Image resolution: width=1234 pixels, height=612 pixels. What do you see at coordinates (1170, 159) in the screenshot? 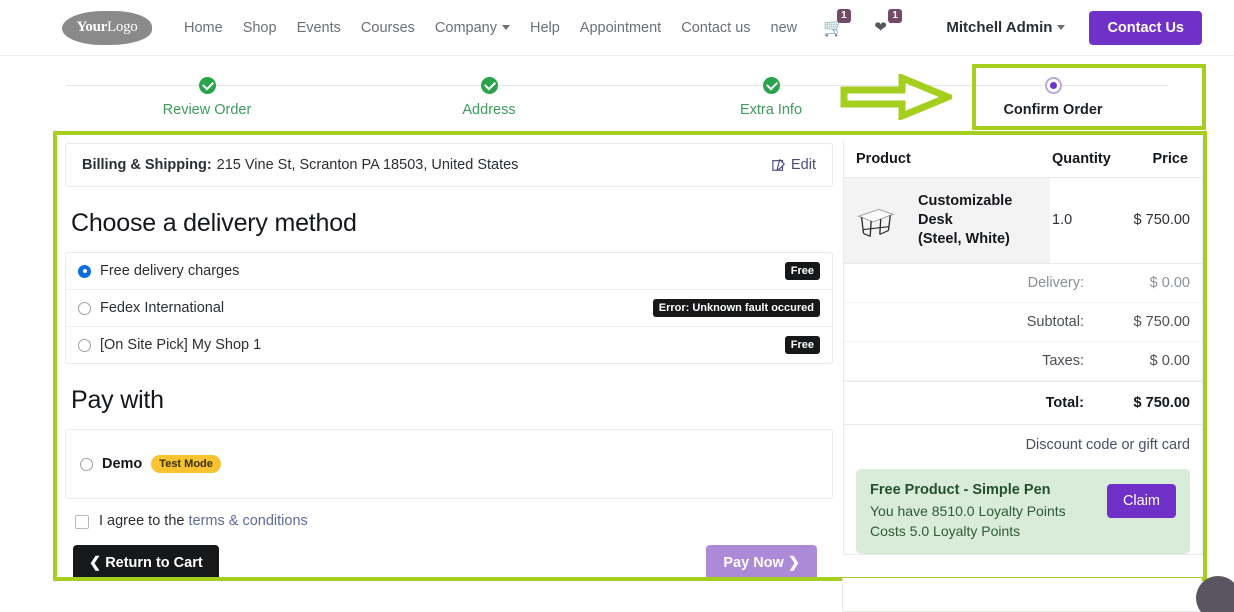
I see `column-header-price: Price` at bounding box center [1170, 159].